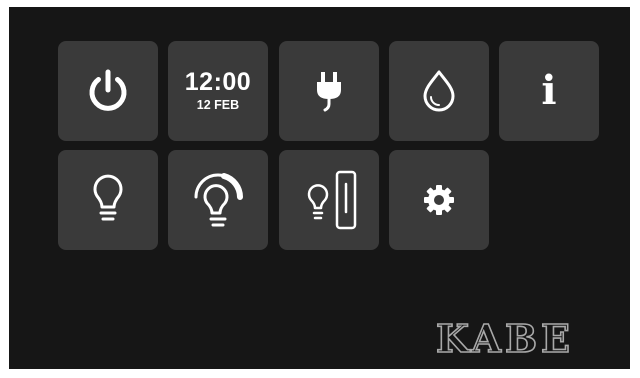  I want to click on water-button, so click(439, 91).